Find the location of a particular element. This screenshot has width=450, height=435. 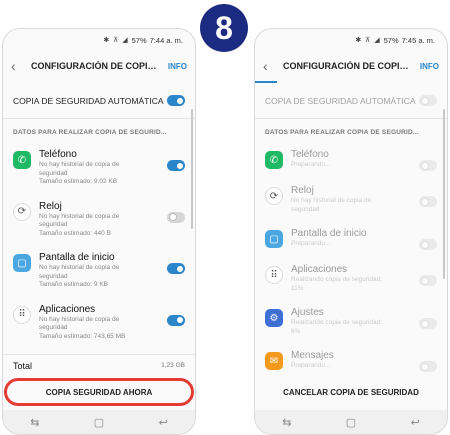

app-bar: ‹ CONFIGURACIÓN DE COPIA D... INFO is located at coordinates (99, 66).